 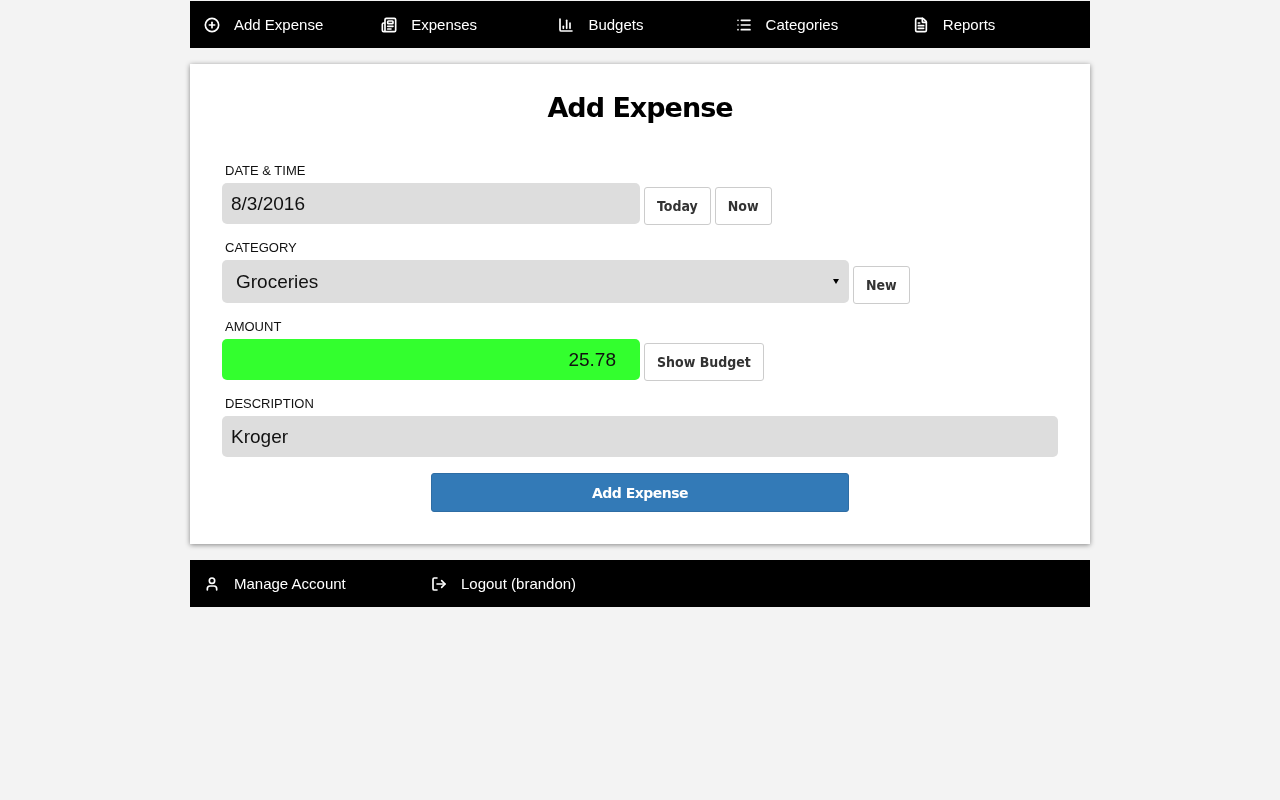 What do you see at coordinates (270, 403) in the screenshot?
I see `field-label: DESCRIPTION` at bounding box center [270, 403].